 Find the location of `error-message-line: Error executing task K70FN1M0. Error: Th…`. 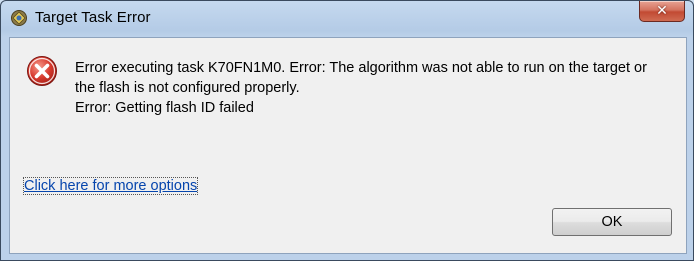

error-message-line: Error executing task K70FN1M0. Error: Th… is located at coordinates (361, 68).